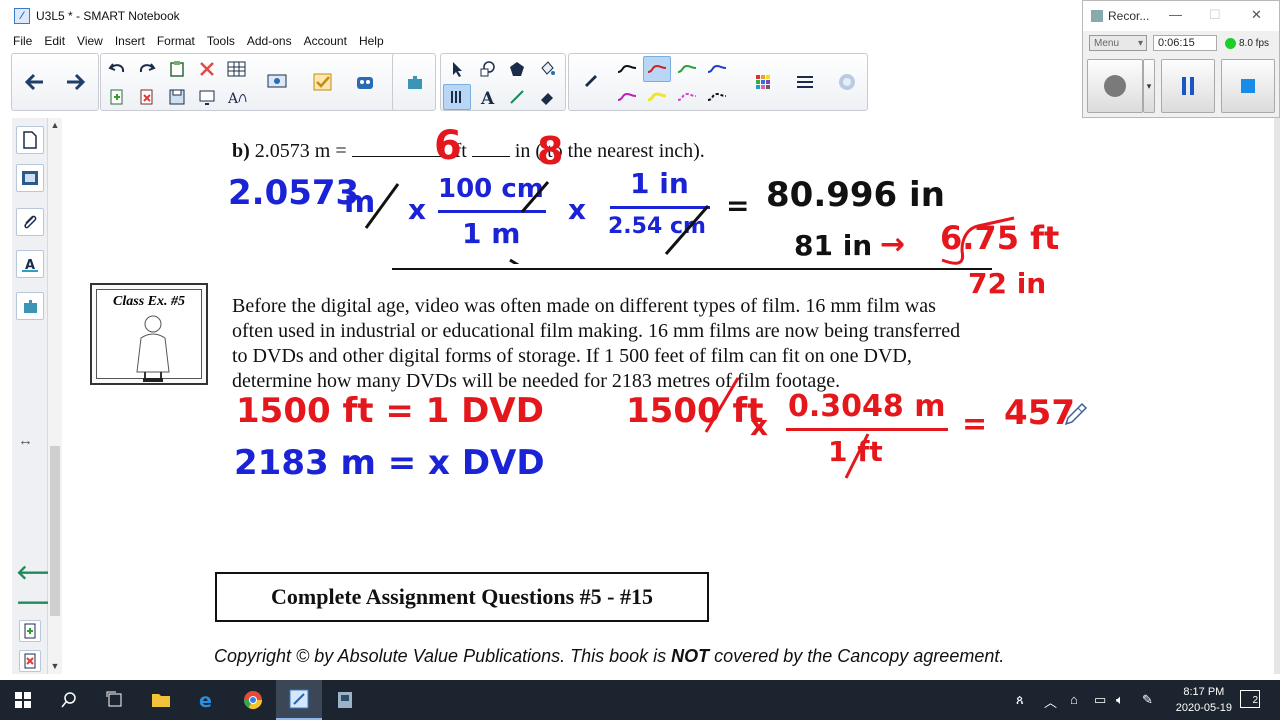  I want to click on pens-tool, so click(457, 97).